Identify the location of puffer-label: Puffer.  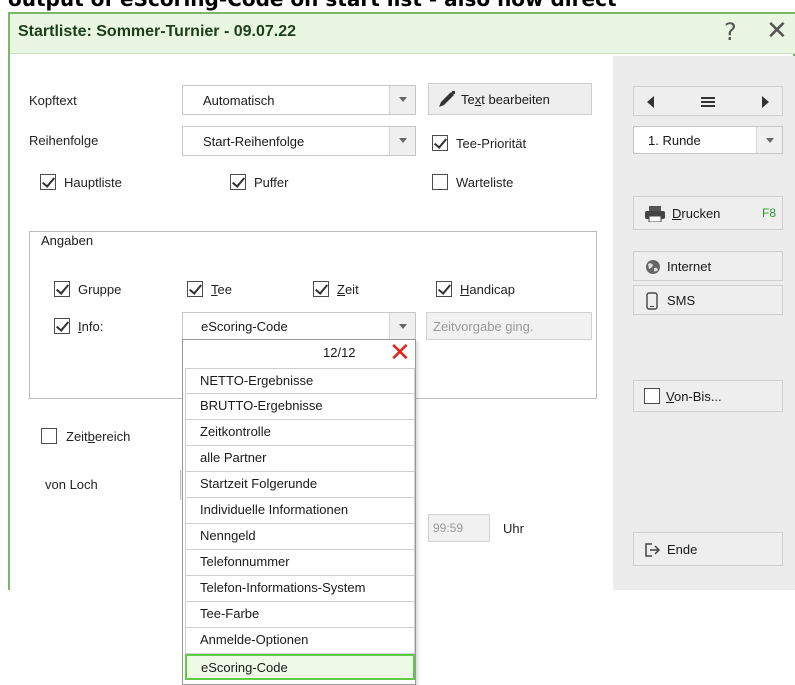
(271, 182).